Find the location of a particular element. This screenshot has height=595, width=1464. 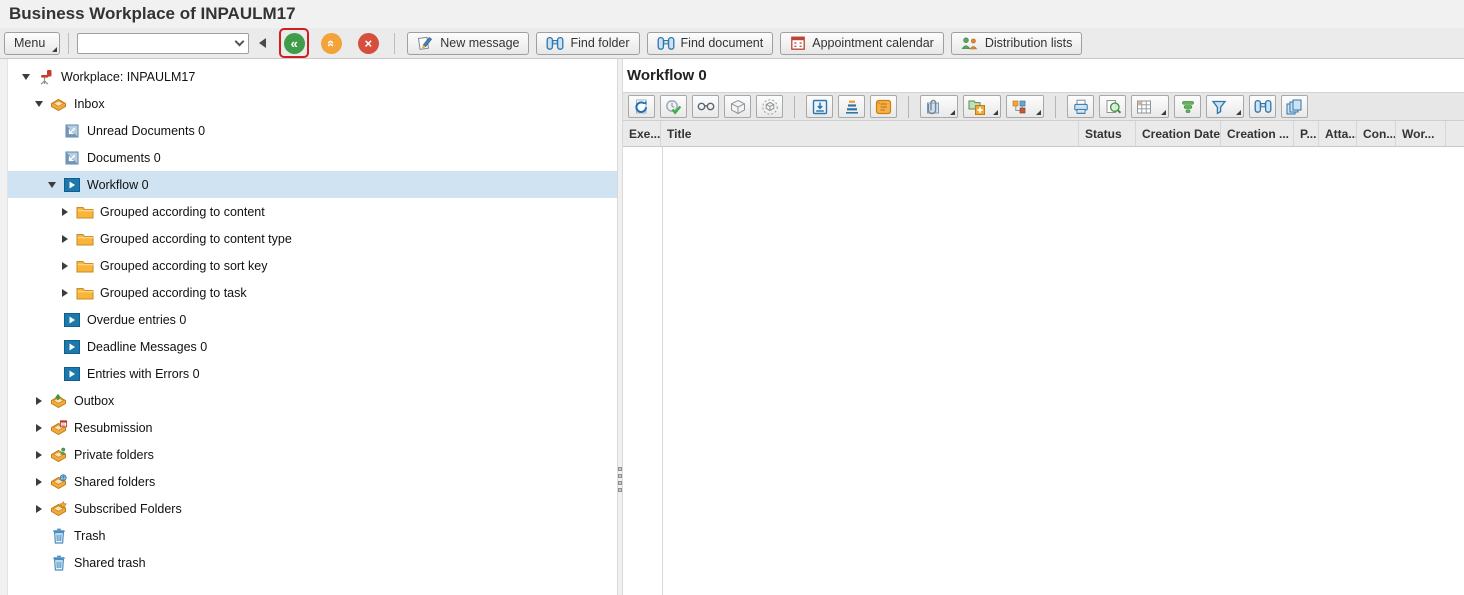

tree-item: Resubmission is located at coordinates (312, 427).